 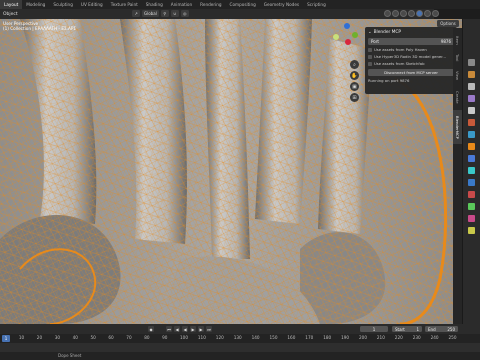 What do you see at coordinates (441, 329) in the screenshot?
I see `end-frame-field: End 250` at bounding box center [441, 329].